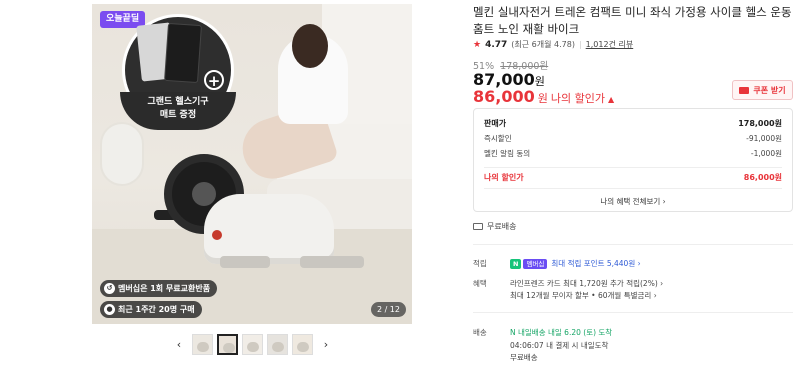 This screenshot has height=365, width=800. Describe the element at coordinates (178, 115) in the screenshot. I see `gift-label-line2: 매트 증정` at that location.